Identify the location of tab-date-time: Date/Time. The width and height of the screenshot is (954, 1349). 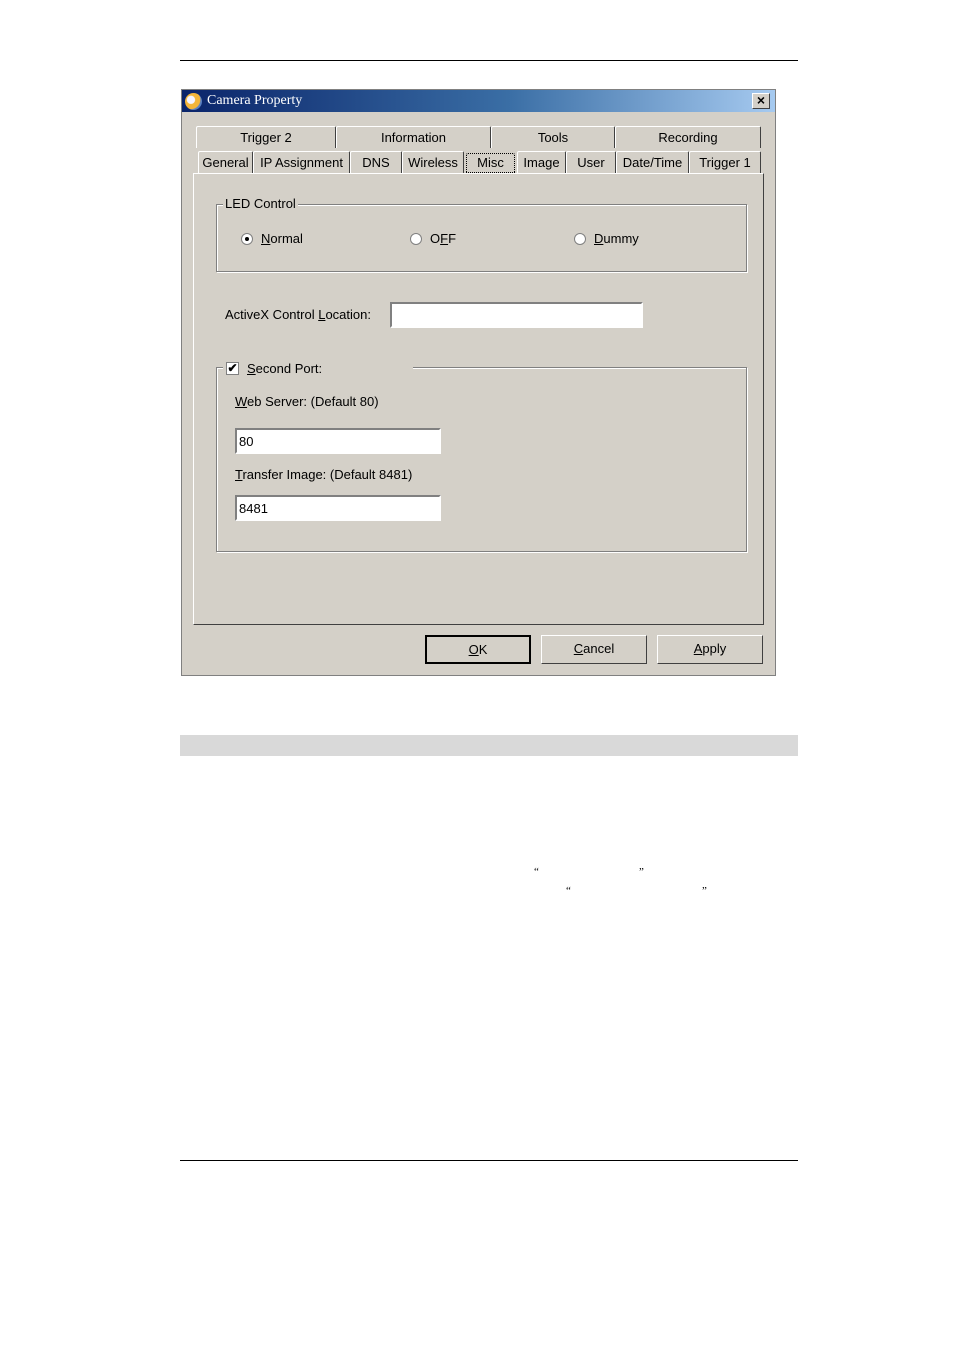
(652, 162).